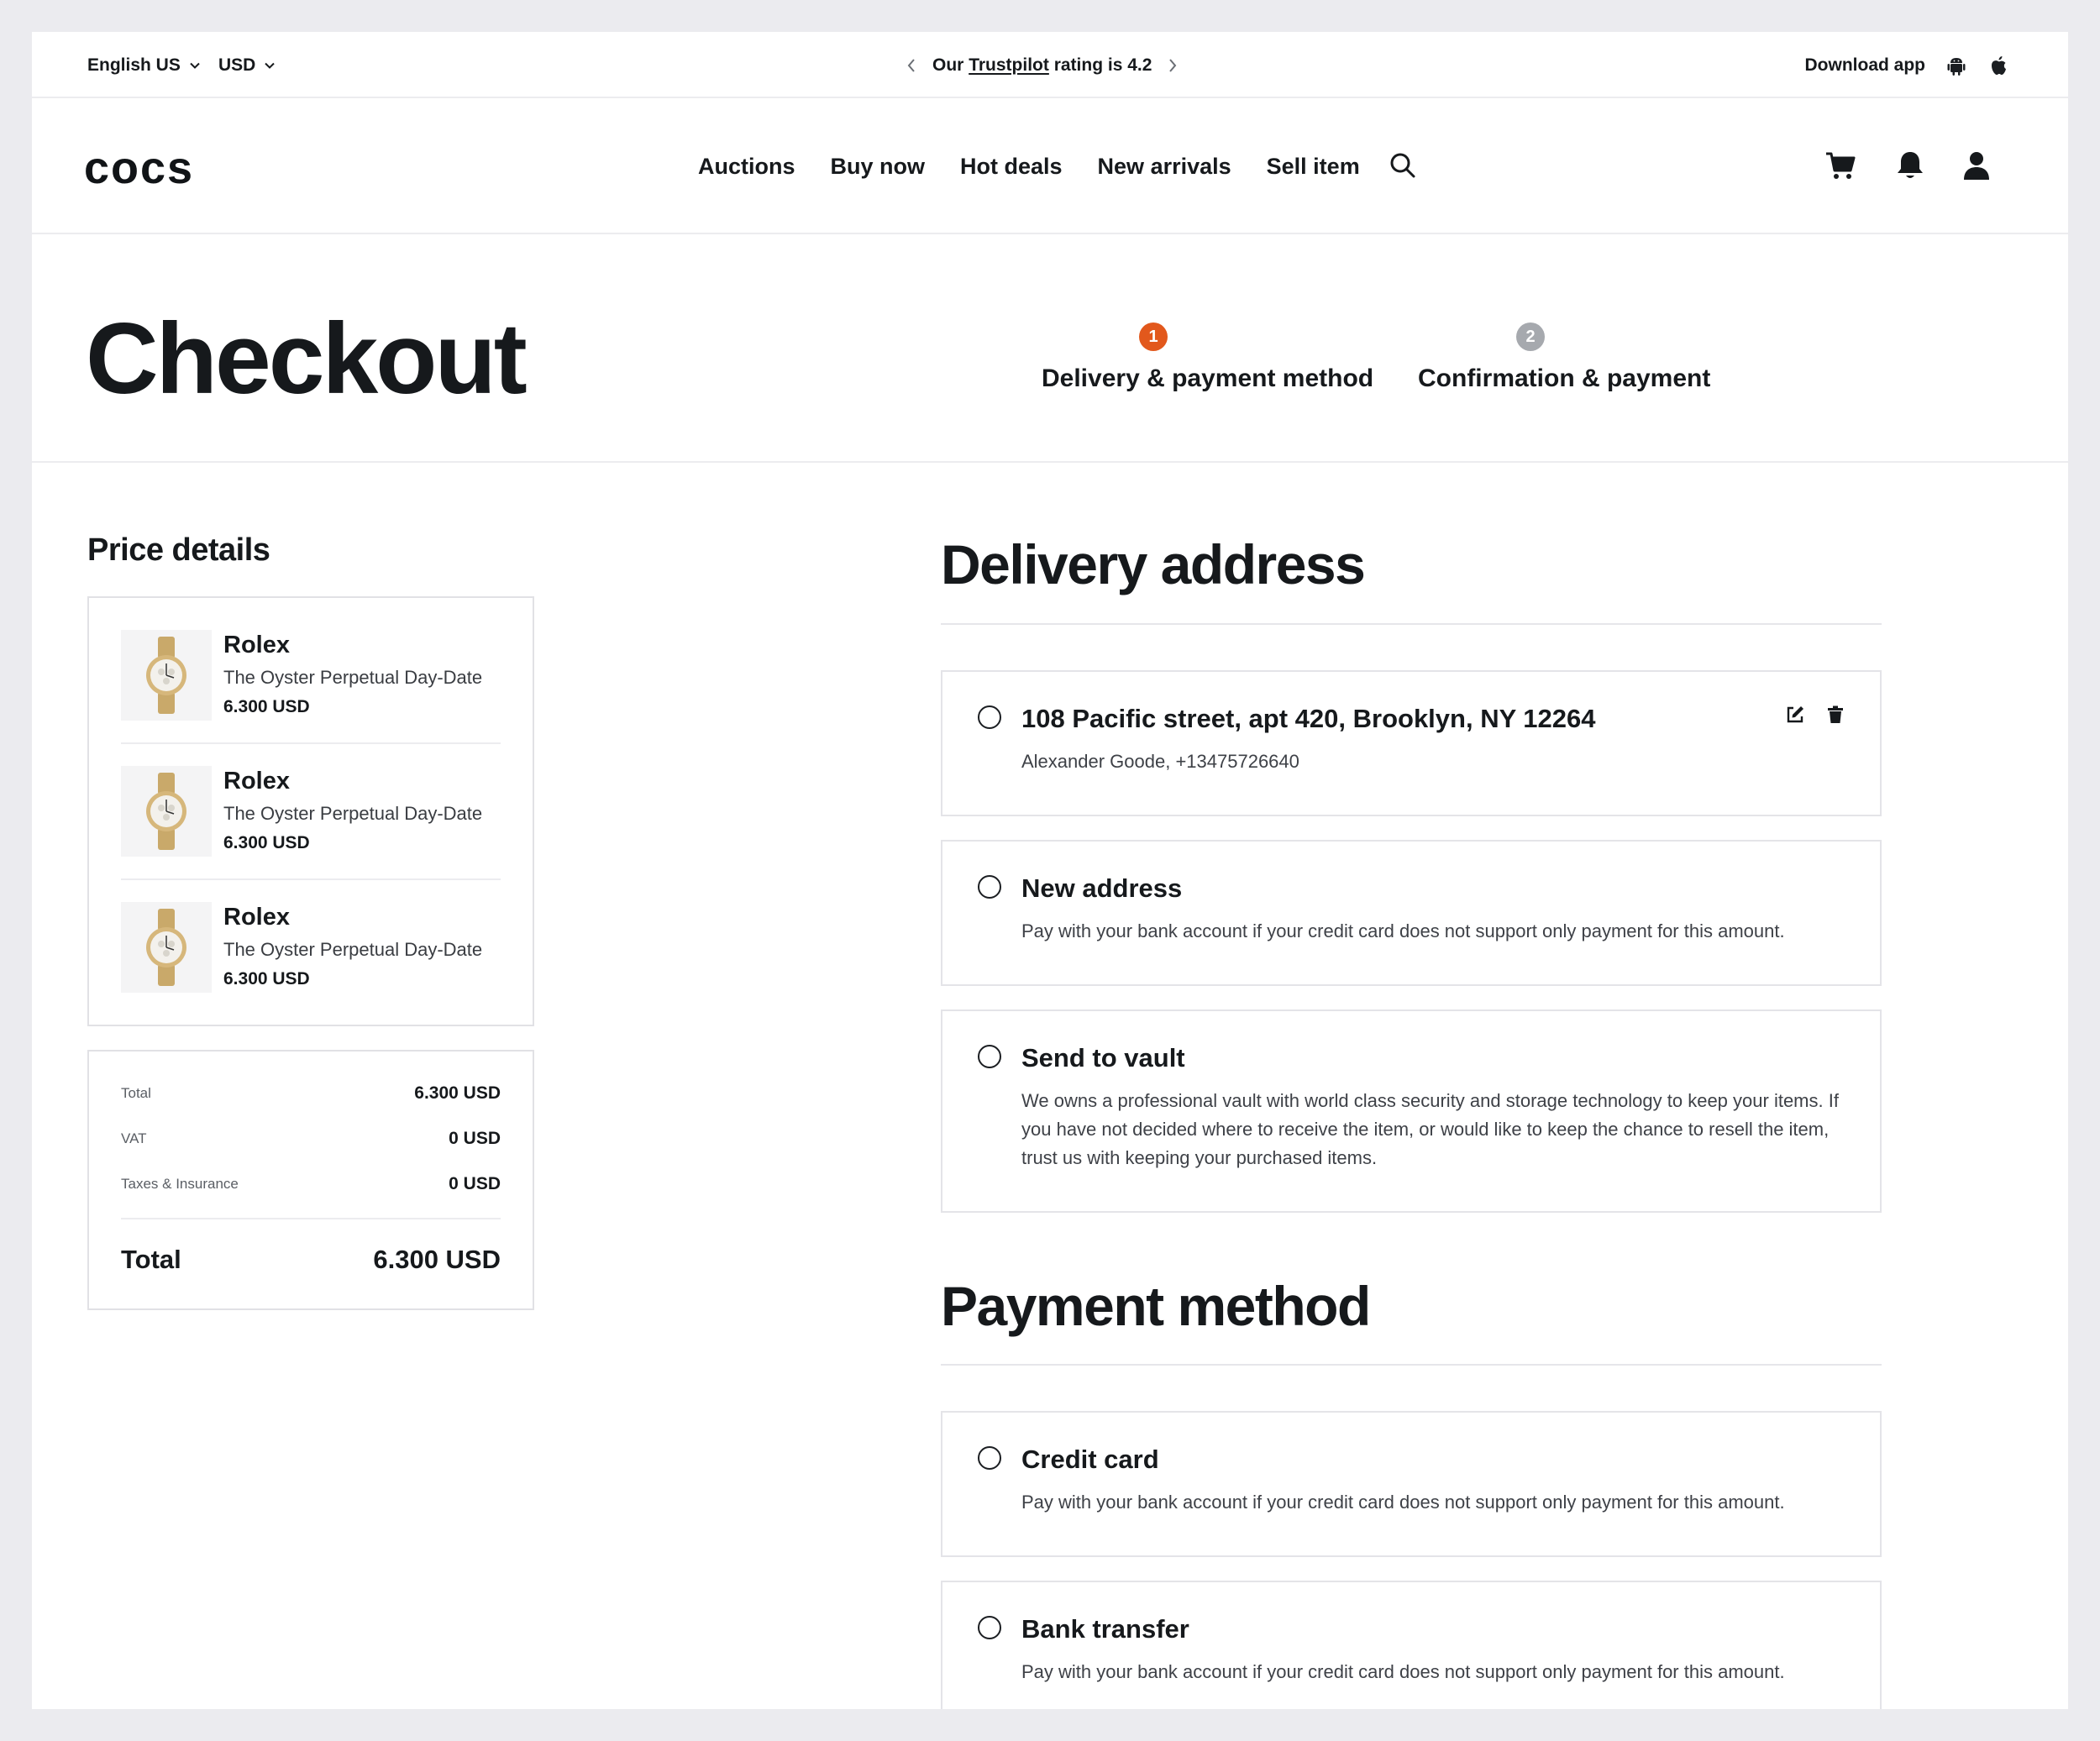  Describe the element at coordinates (1153, 564) in the screenshot. I see `delivery-address-title: Delivery address` at that location.